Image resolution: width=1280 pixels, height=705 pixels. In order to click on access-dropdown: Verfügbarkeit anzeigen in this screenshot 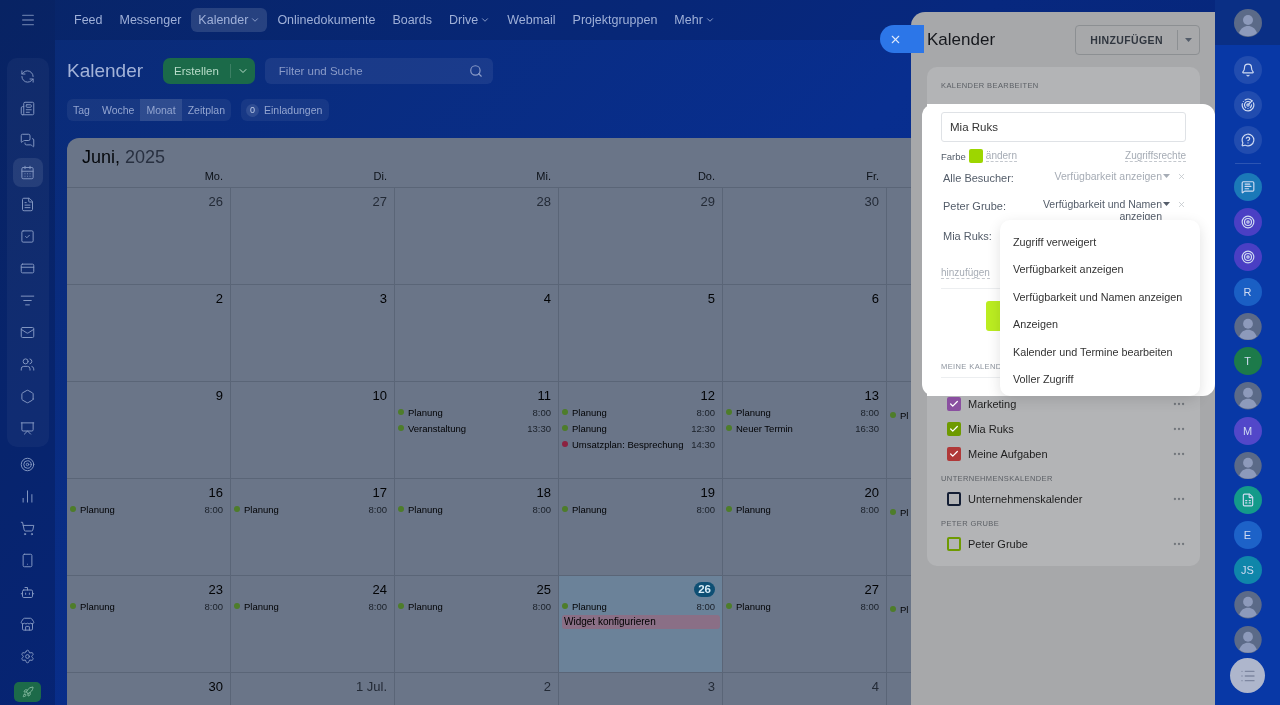, I will do `click(1101, 176)`.